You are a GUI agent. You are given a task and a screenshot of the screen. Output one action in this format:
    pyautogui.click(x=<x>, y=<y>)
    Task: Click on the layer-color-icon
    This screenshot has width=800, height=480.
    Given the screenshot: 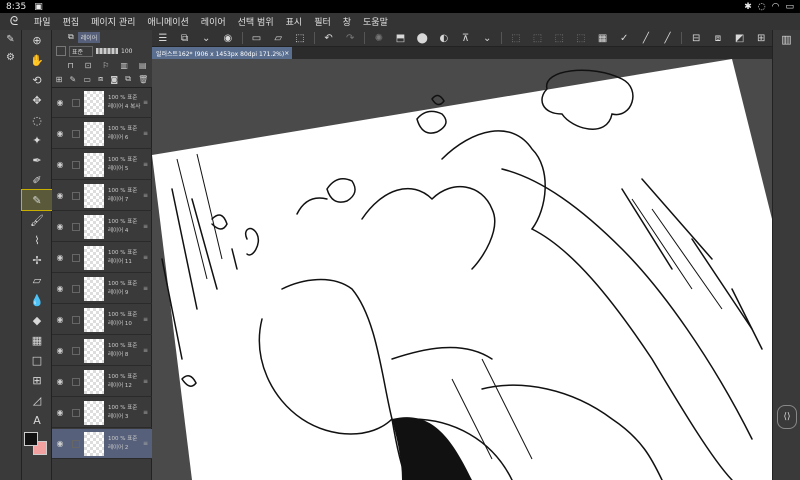 What is the action you would take?
    pyautogui.click(x=61, y=51)
    